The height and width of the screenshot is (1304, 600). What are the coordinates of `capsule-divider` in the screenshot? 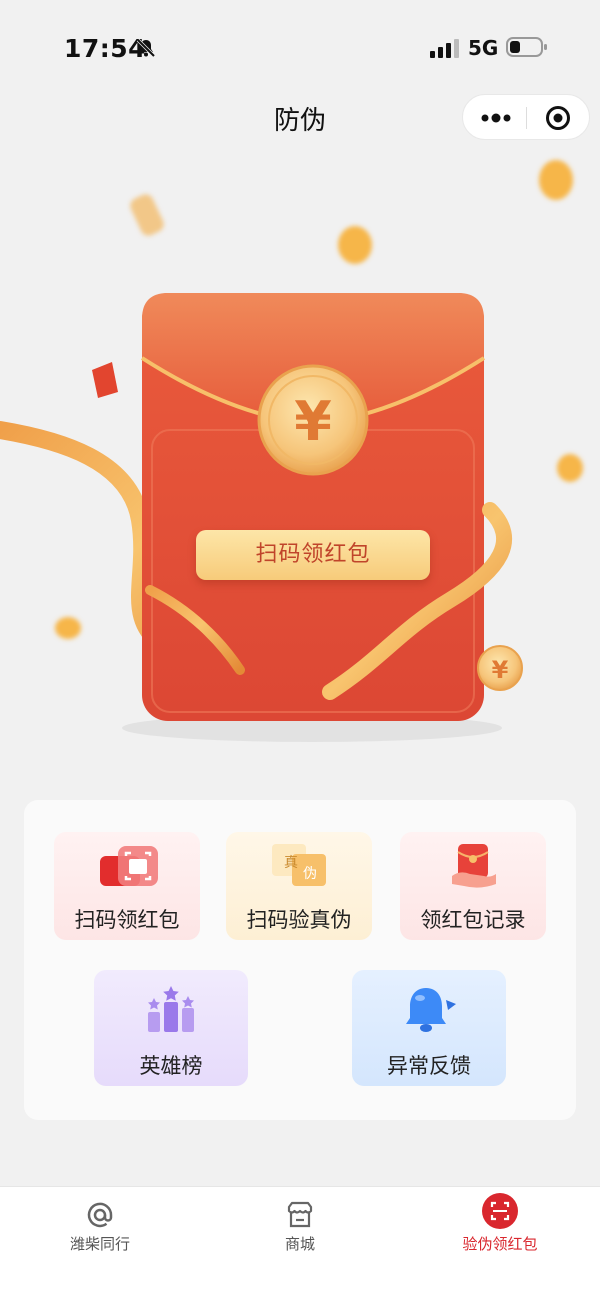 It's located at (526, 118).